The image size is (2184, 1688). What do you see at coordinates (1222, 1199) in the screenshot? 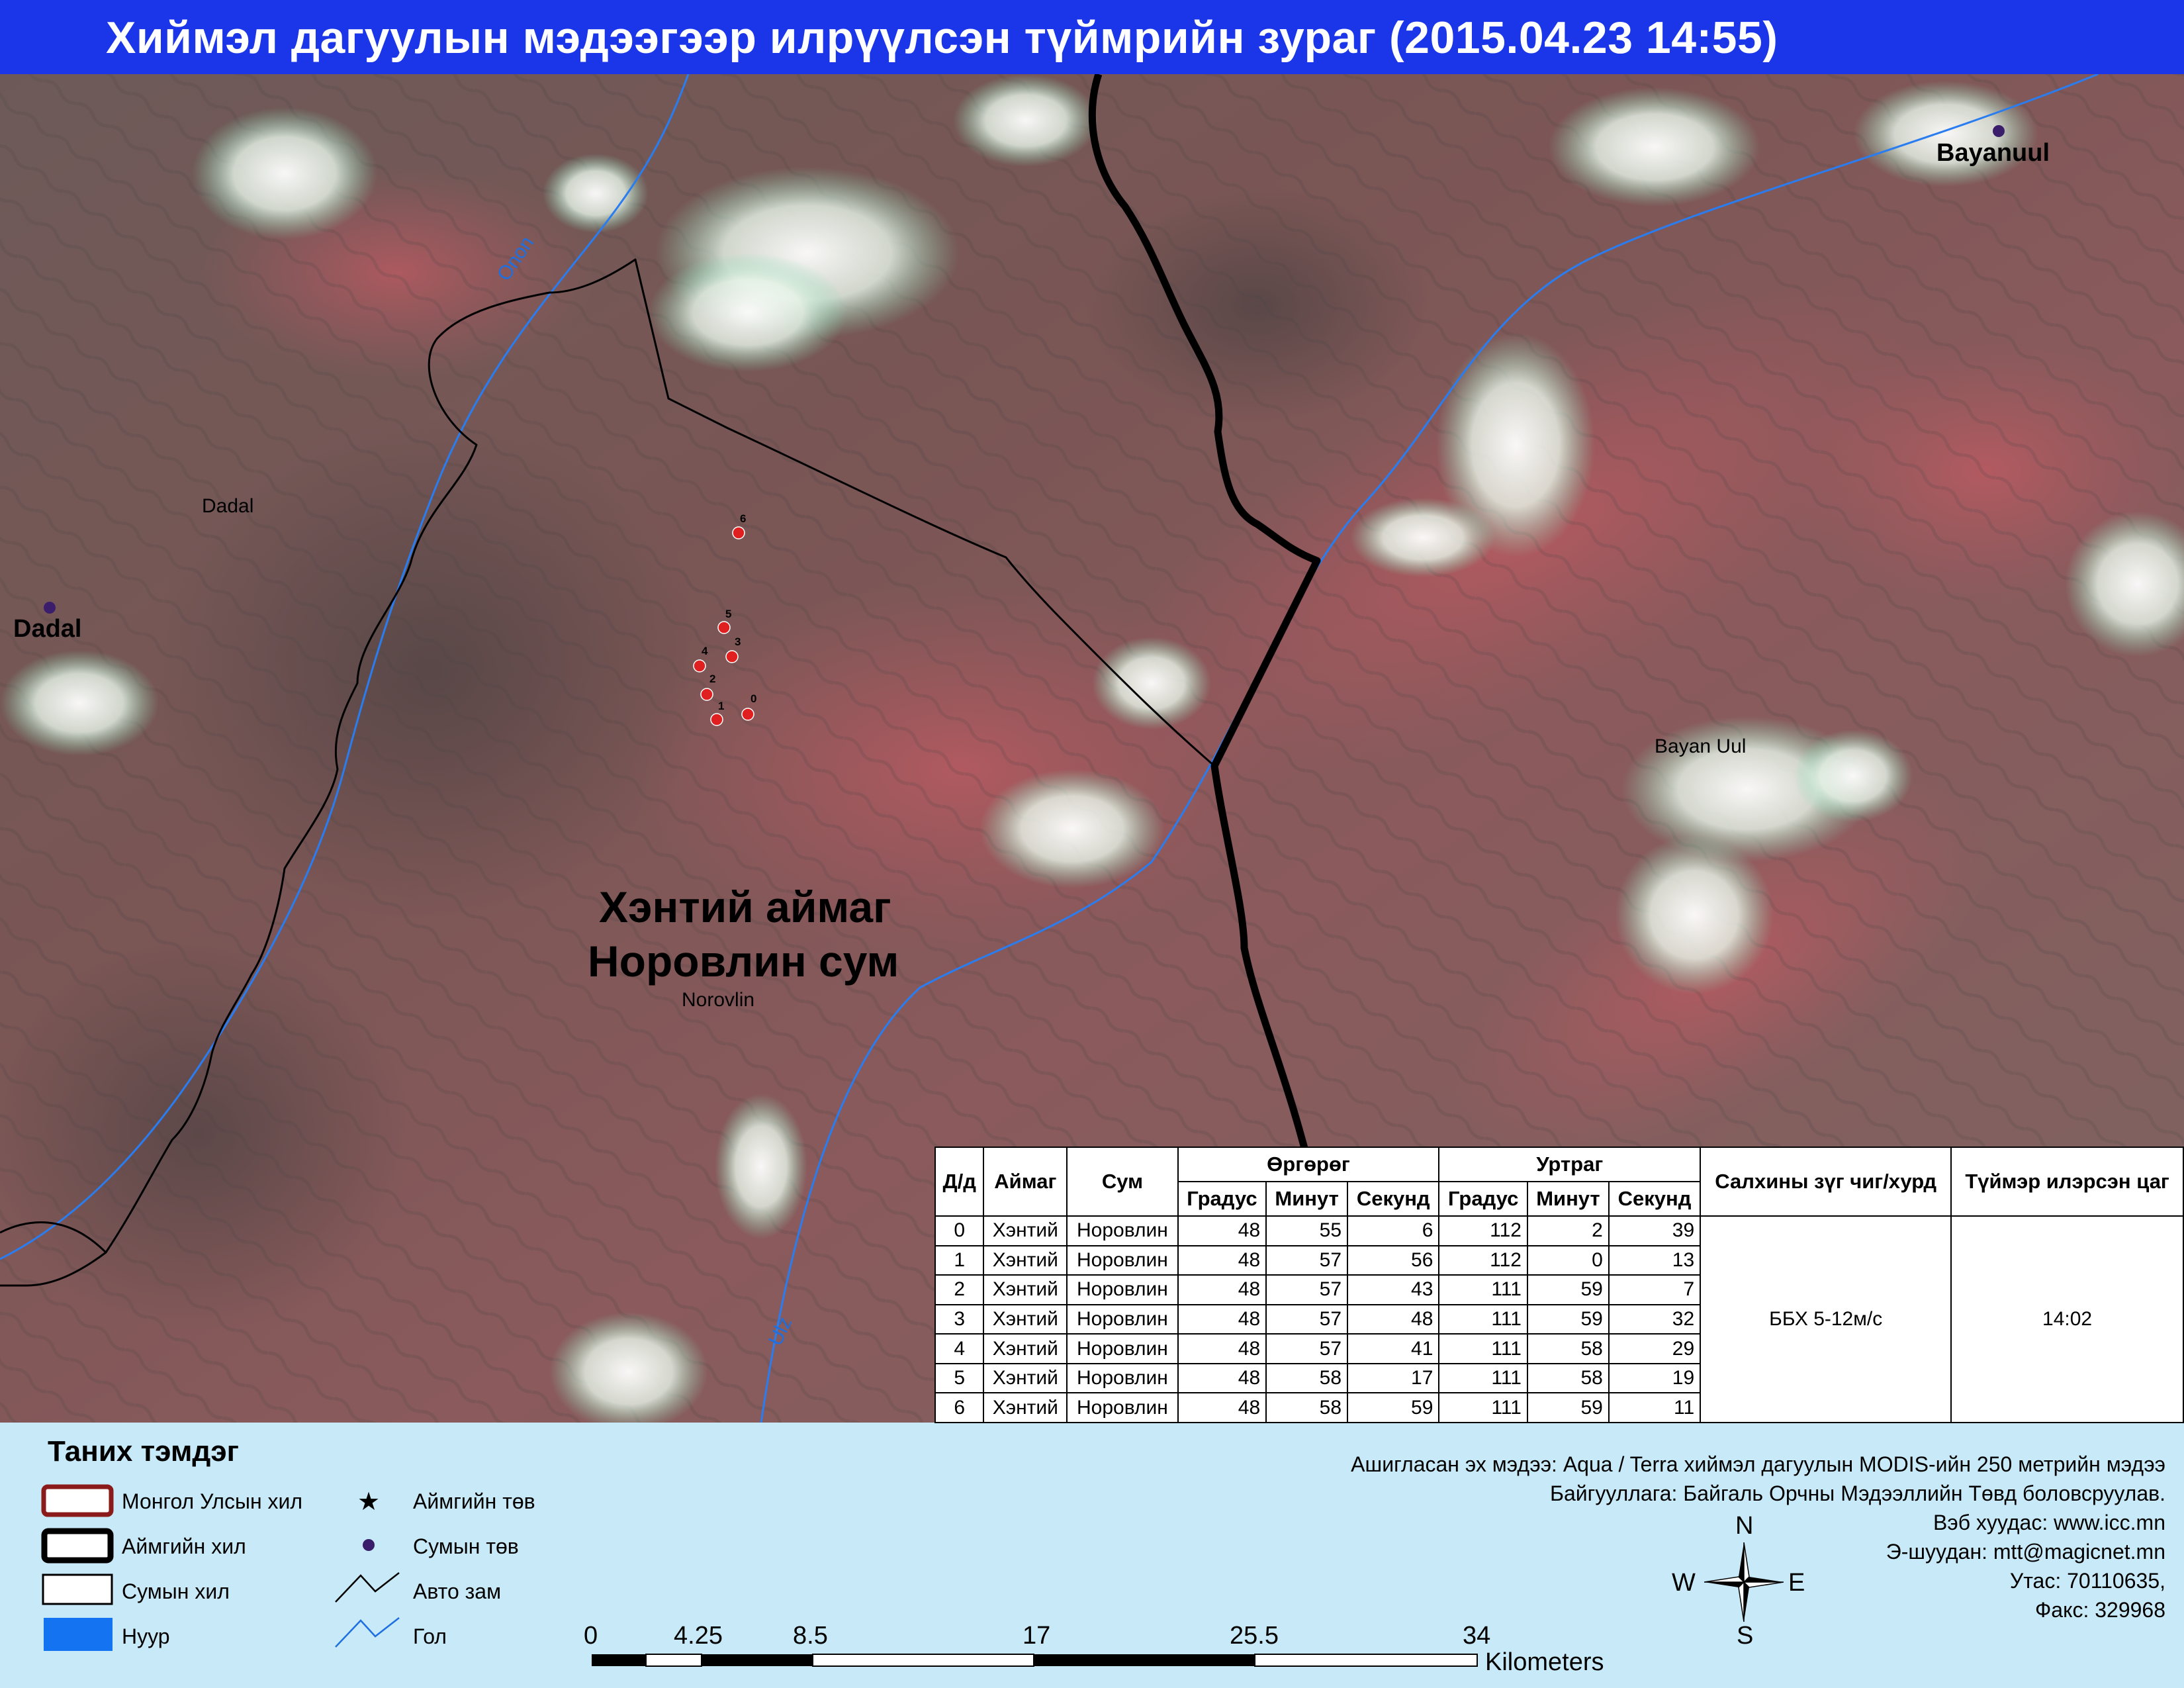
I see `col-lat-deg: Градус` at bounding box center [1222, 1199].